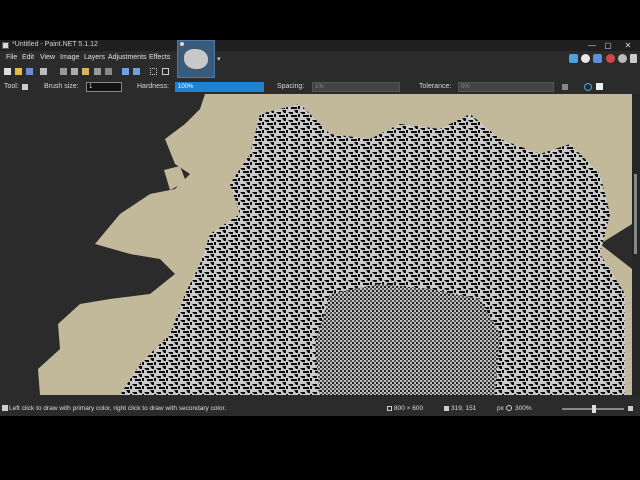  What do you see at coordinates (320, 45) in the screenshot?
I see `title-bar: *Untitled - Paint.NET 5.1.12 — ▢ ✕` at bounding box center [320, 45].